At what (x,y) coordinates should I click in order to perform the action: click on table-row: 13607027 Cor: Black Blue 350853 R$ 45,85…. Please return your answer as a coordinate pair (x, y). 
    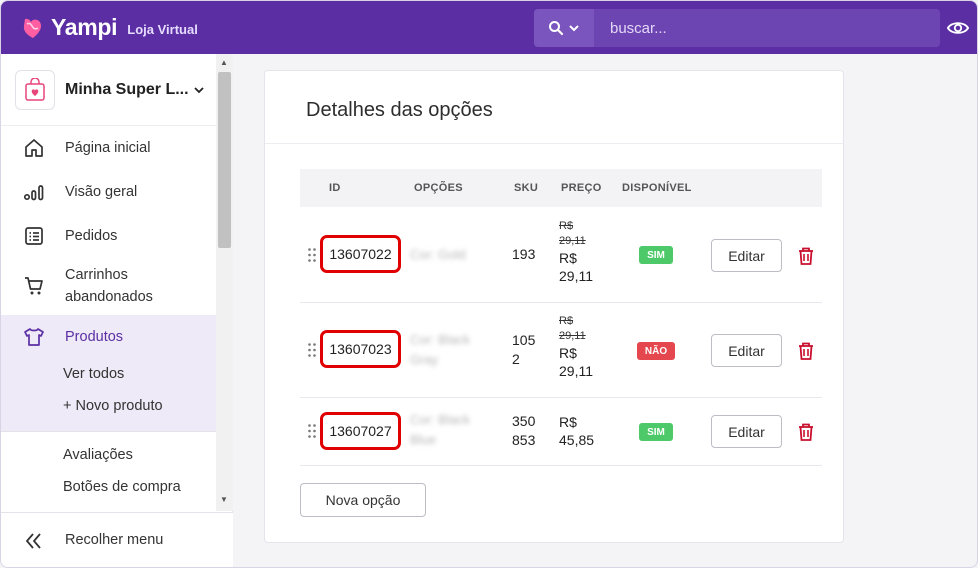
    Looking at the image, I should click on (561, 432).